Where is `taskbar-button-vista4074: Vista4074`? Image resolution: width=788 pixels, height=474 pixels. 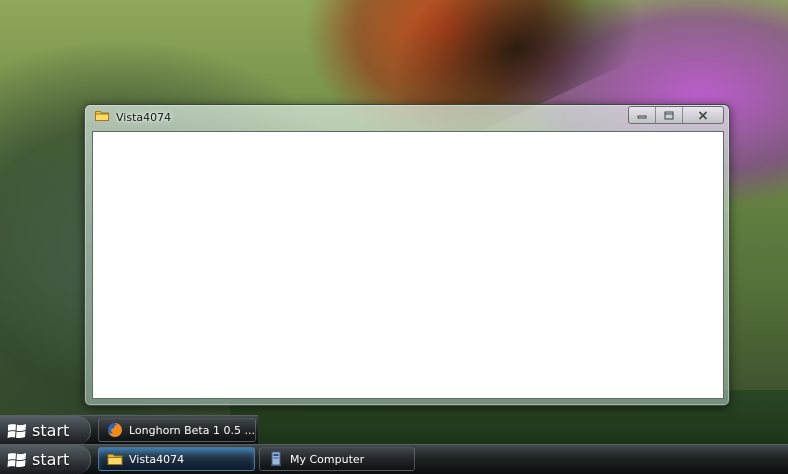
taskbar-button-vista4074: Vista4074 is located at coordinates (176, 459).